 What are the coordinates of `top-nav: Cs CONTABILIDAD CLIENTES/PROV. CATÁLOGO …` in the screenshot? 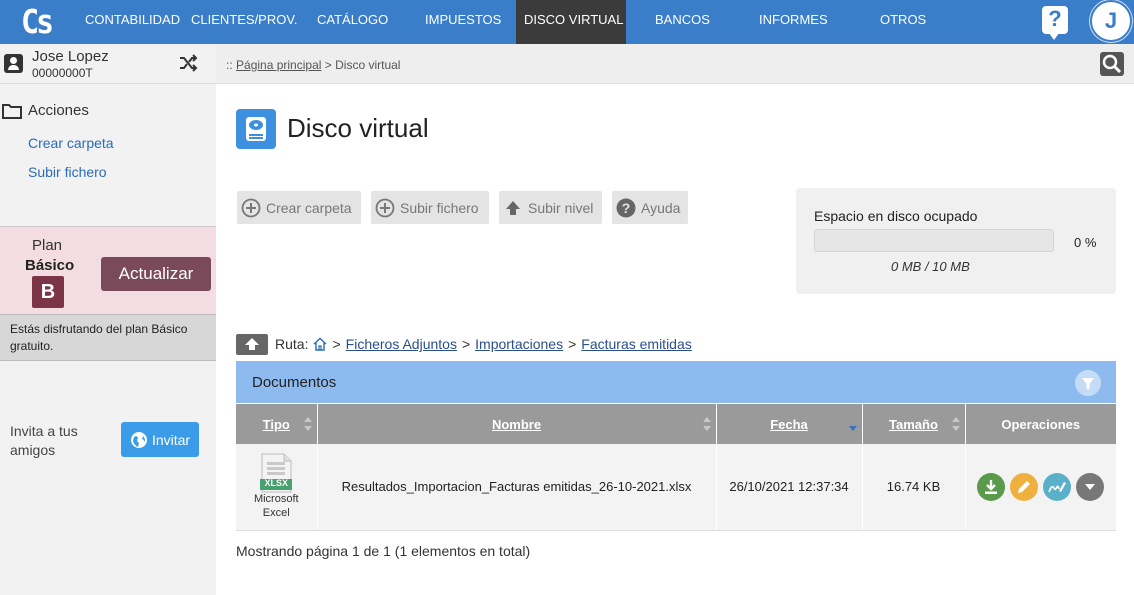 It's located at (567, 22).